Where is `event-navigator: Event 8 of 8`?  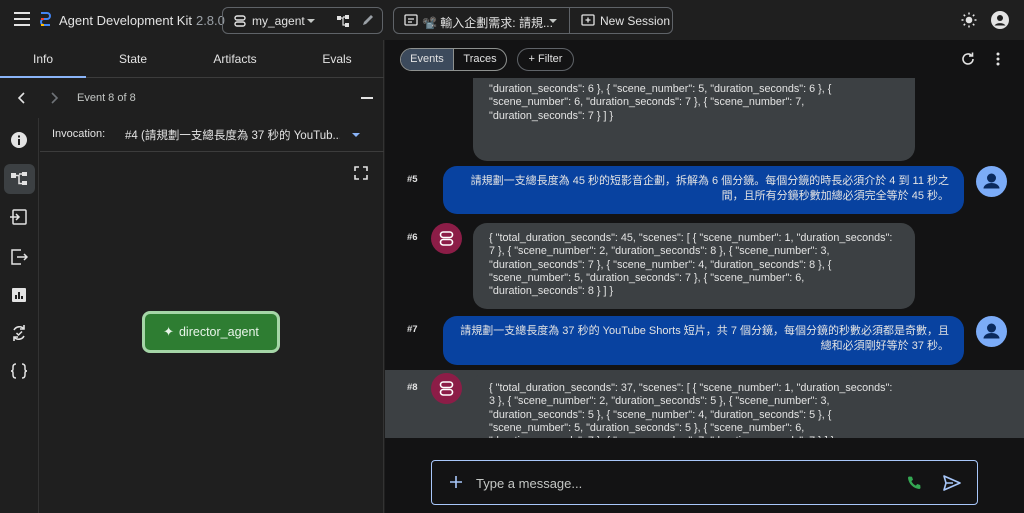
event-navigator: Event 8 of 8 is located at coordinates (192, 98).